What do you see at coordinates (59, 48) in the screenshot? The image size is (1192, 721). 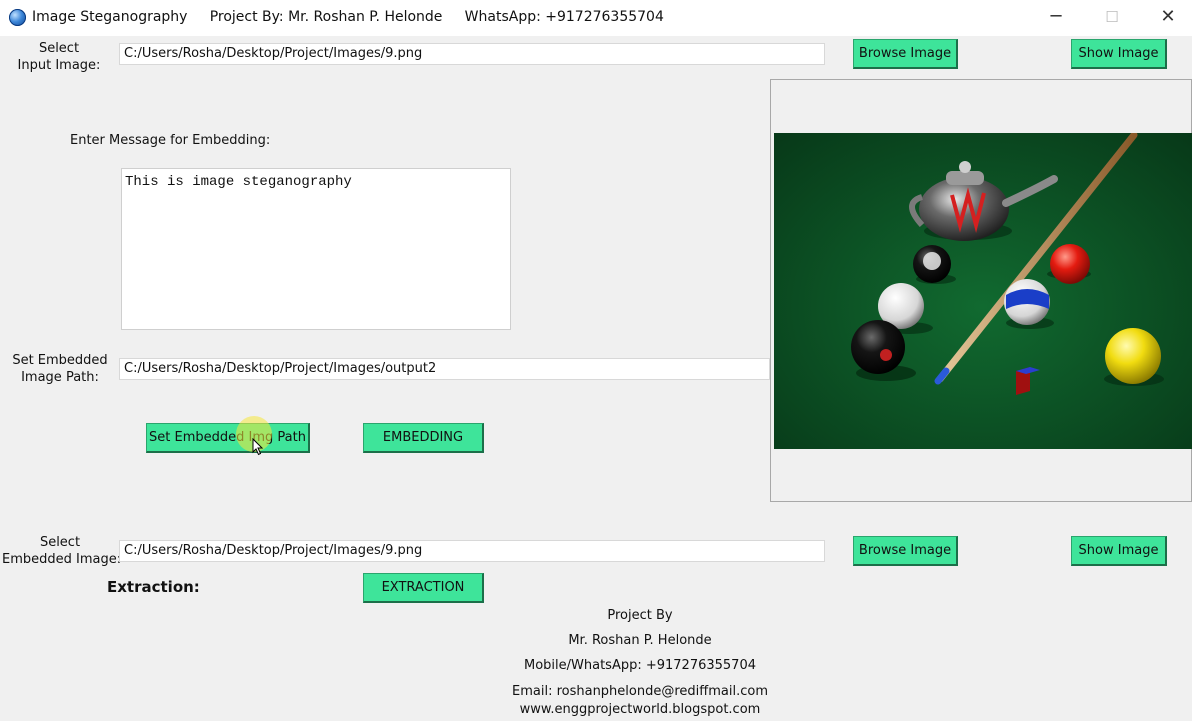 I see `input-image-label-line1: Select` at bounding box center [59, 48].